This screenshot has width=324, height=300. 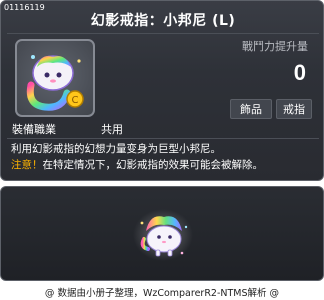 I want to click on footer-credit: @ 数据由小册子整理，WzComparerR2-NTMS解析 @, so click(x=162, y=293).